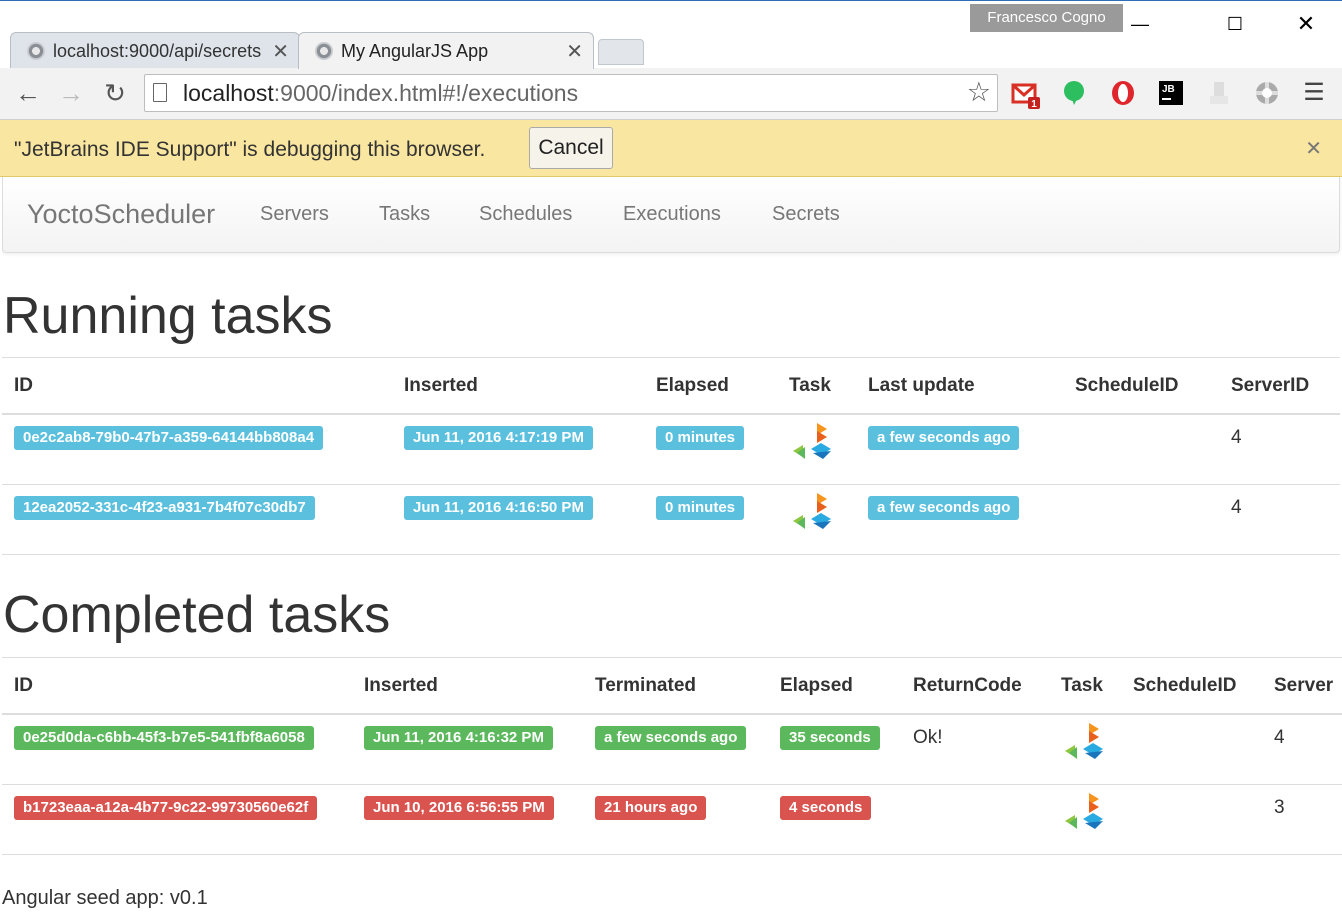  Describe the element at coordinates (380, 93) in the screenshot. I see `url-text: localhost:9000/index.html#!/executions` at that location.